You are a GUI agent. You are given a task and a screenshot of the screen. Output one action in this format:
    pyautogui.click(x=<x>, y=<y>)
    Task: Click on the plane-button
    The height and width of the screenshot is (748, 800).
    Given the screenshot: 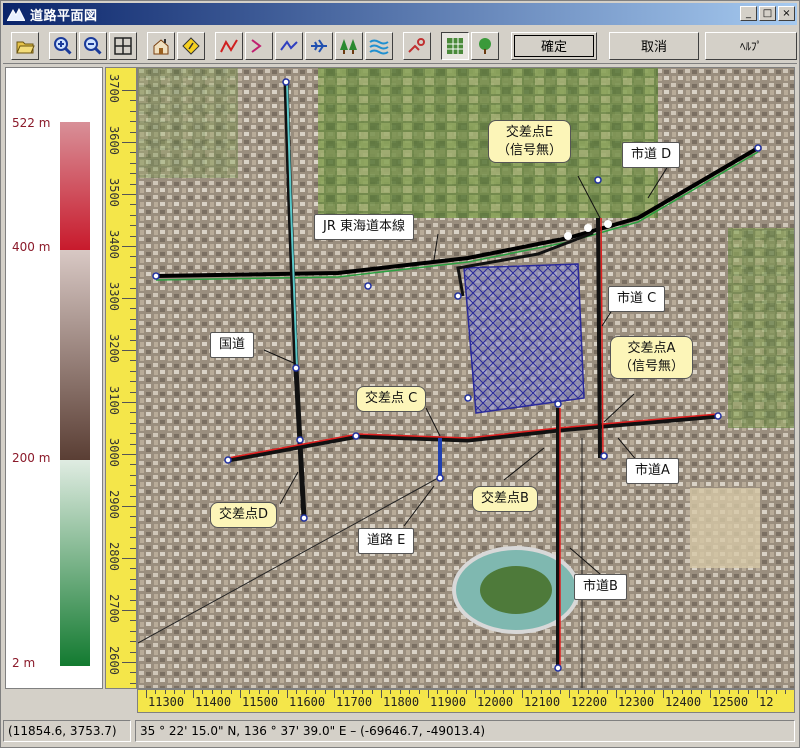 What is the action you would take?
    pyautogui.click(x=319, y=45)
    